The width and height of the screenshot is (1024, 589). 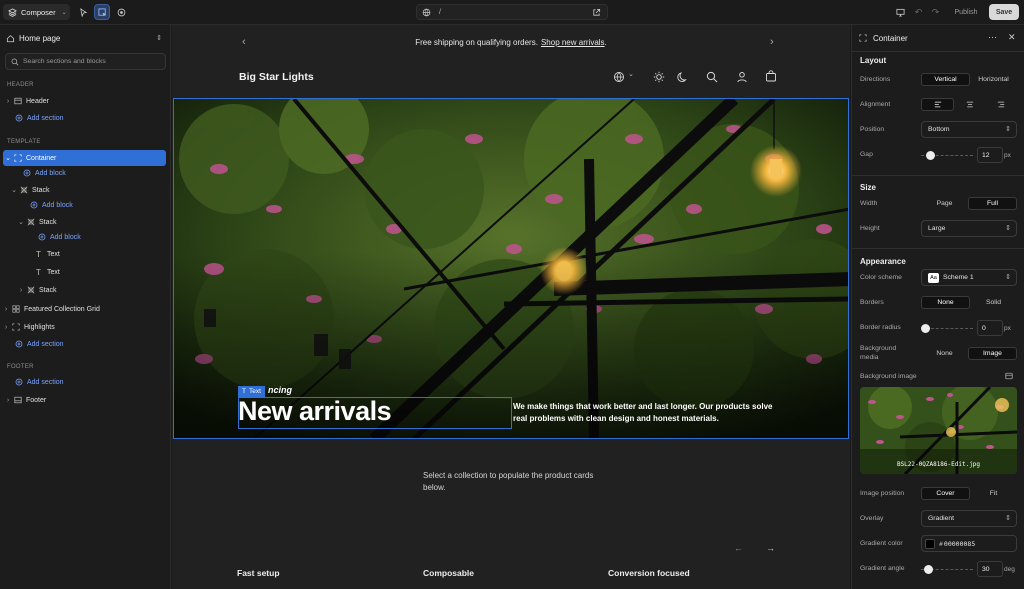 What do you see at coordinates (27, 327) in the screenshot?
I see `tree-item-highlights: › Highlights` at bounding box center [27, 327].